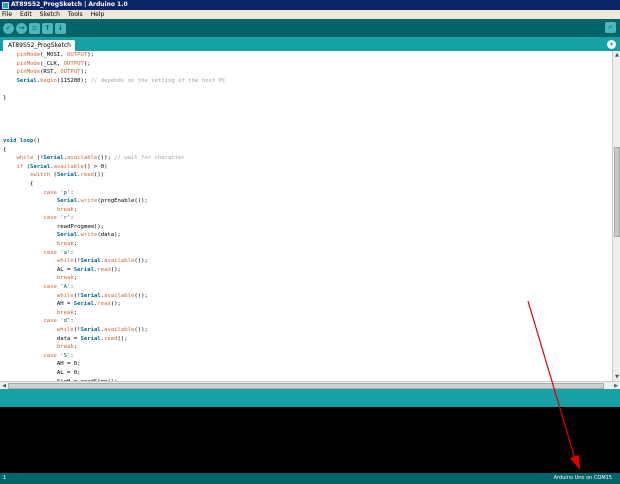 This screenshot has height=484, width=620. Describe the element at coordinates (616, 377) in the screenshot. I see `scroll-down-arrow-icon: ▼` at that location.